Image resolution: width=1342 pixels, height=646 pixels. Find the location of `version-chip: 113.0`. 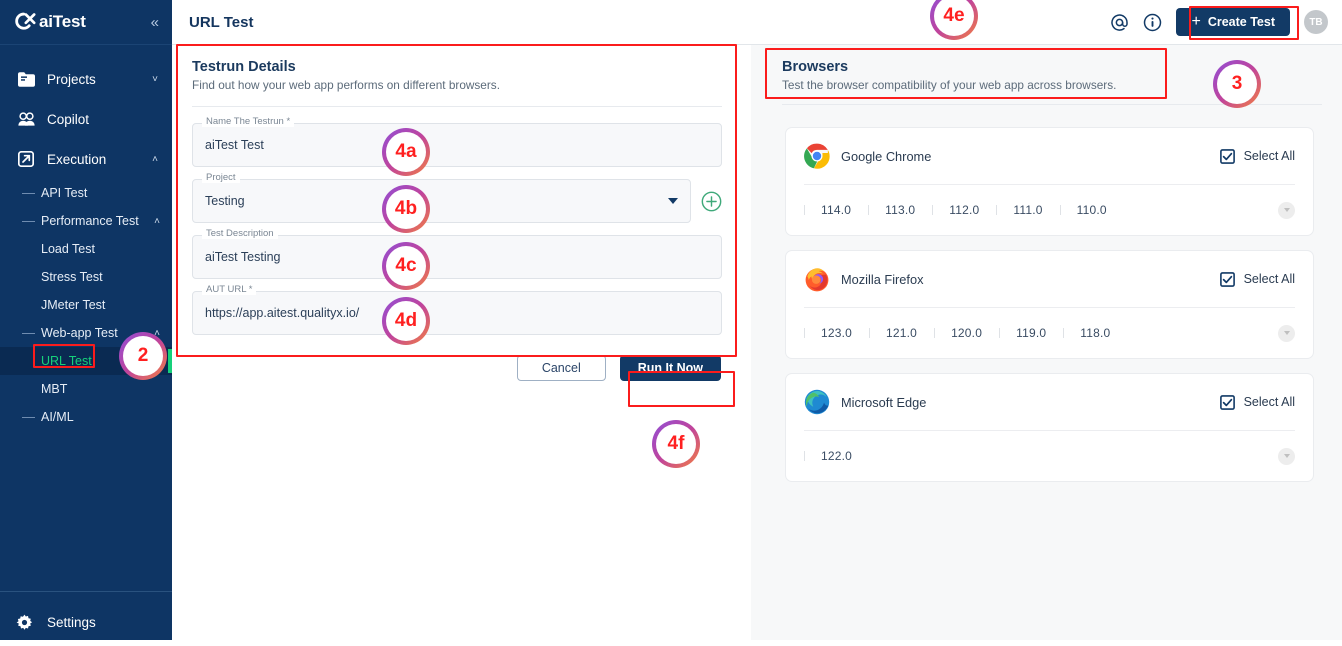

version-chip: 113.0 is located at coordinates (900, 210).